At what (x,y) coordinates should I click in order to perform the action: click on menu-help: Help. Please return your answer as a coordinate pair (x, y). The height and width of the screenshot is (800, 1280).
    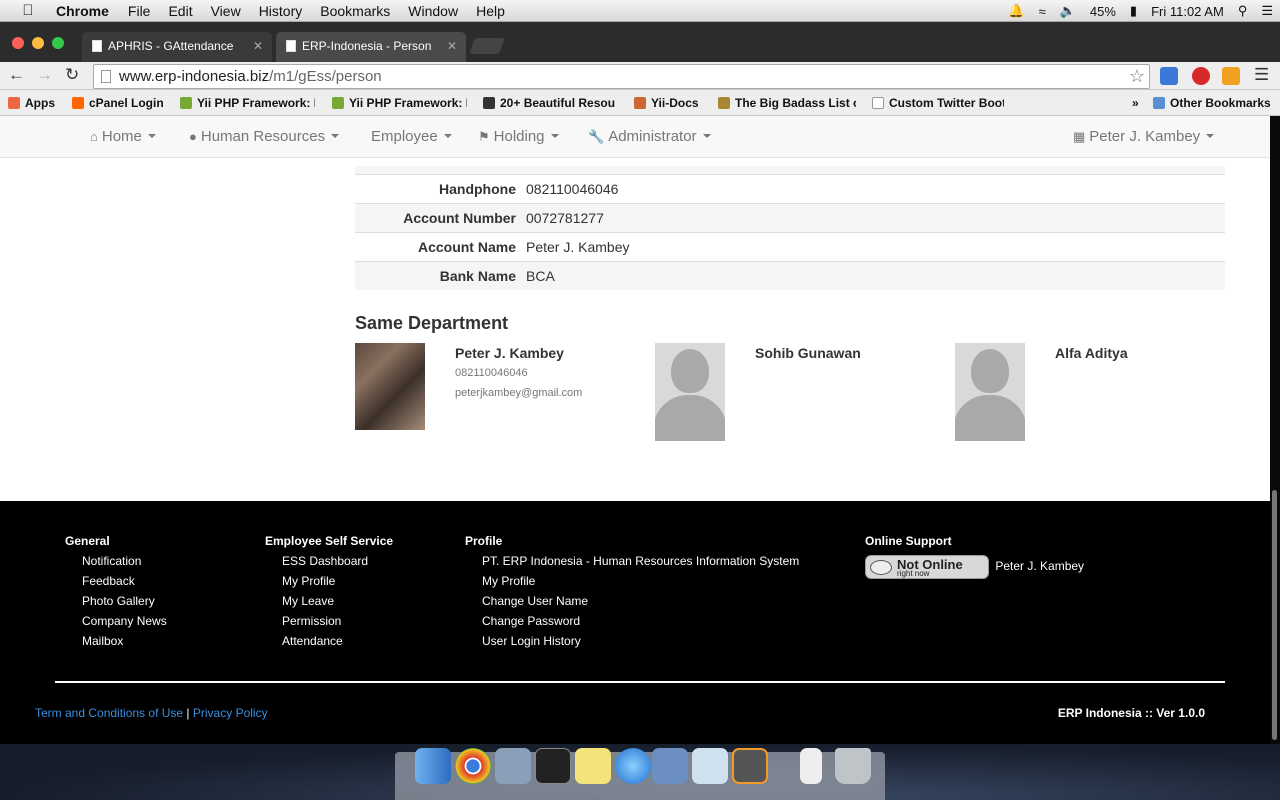
    Looking at the image, I should click on (490, 11).